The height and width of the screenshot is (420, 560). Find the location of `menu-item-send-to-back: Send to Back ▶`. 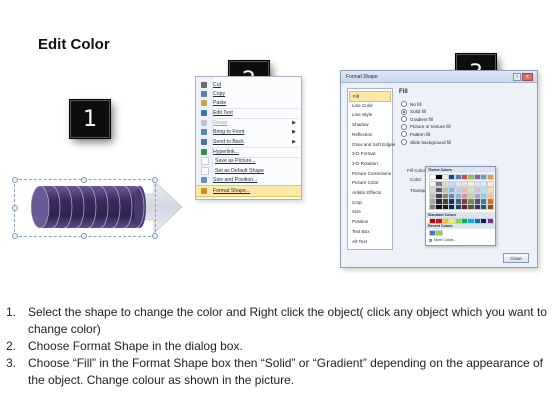

menu-item-send-to-back: Send to Back ▶ is located at coordinates (248, 141).